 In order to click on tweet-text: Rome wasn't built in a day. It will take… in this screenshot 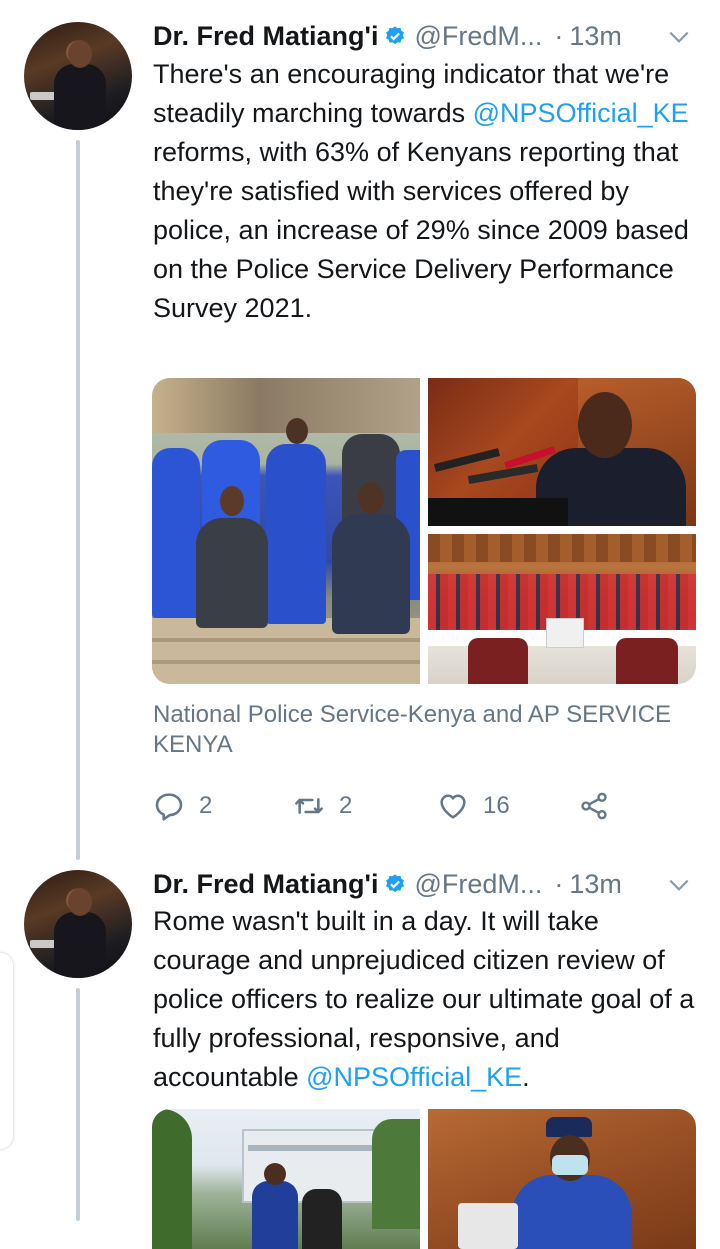, I will do `click(428, 999)`.